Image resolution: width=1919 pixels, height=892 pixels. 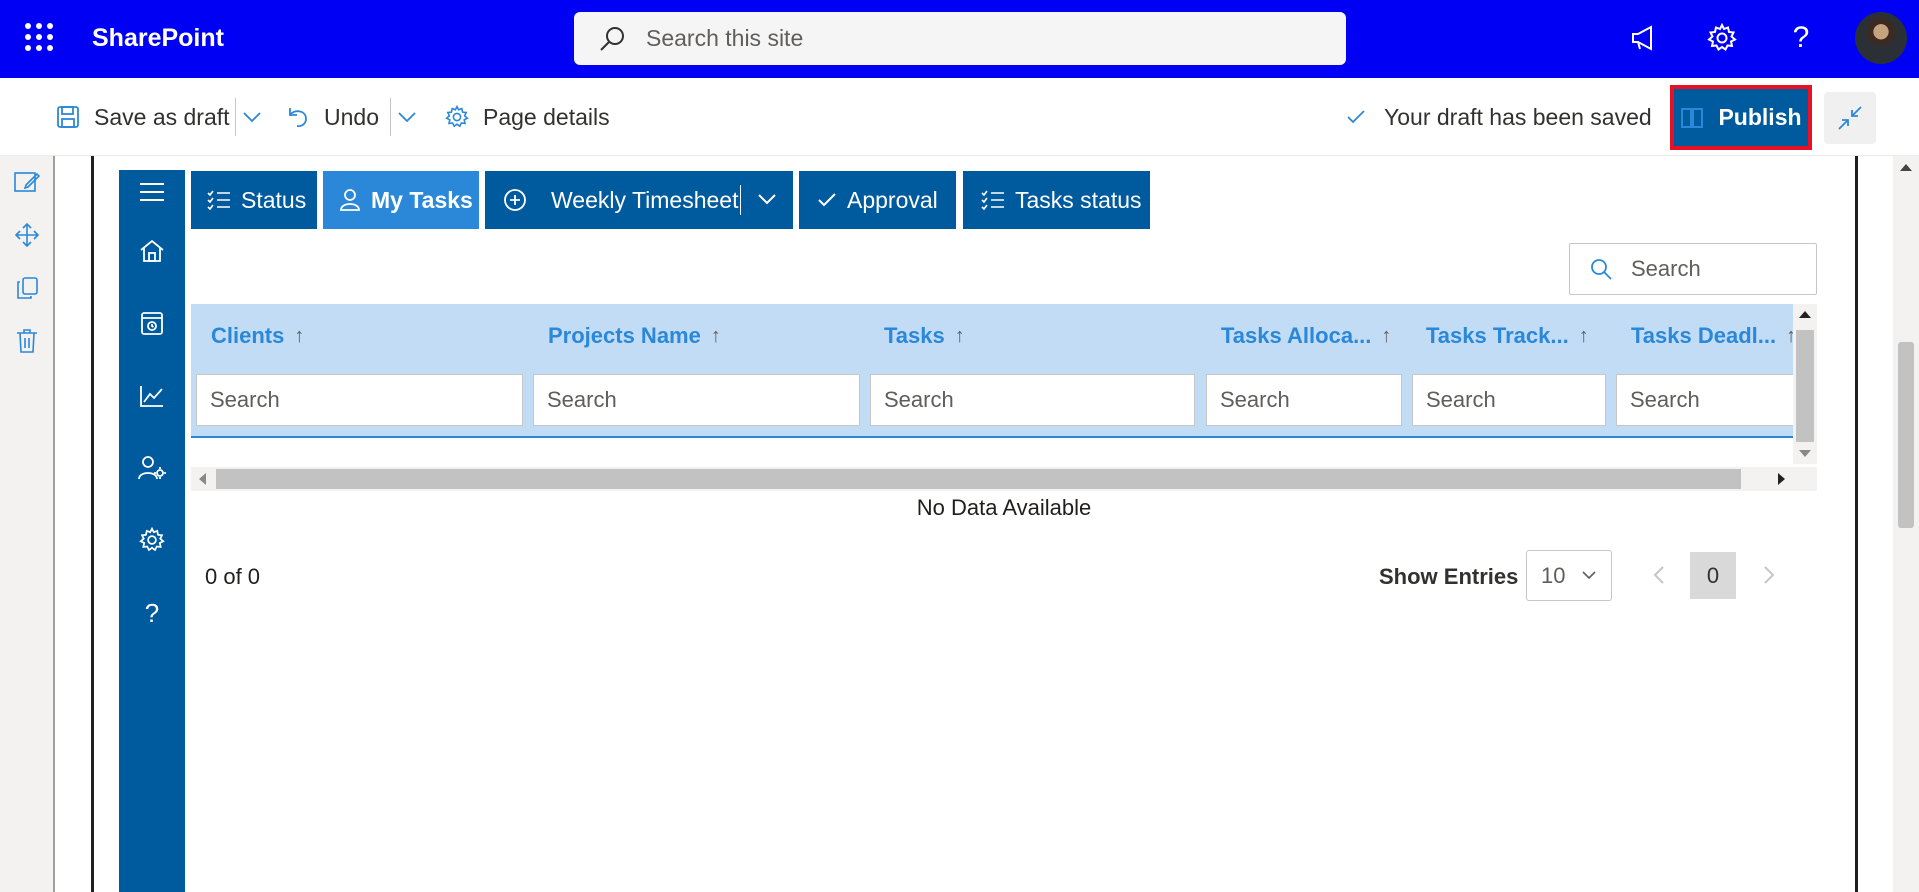 What do you see at coordinates (1760, 117) in the screenshot?
I see `publish-label: Publish` at bounding box center [1760, 117].